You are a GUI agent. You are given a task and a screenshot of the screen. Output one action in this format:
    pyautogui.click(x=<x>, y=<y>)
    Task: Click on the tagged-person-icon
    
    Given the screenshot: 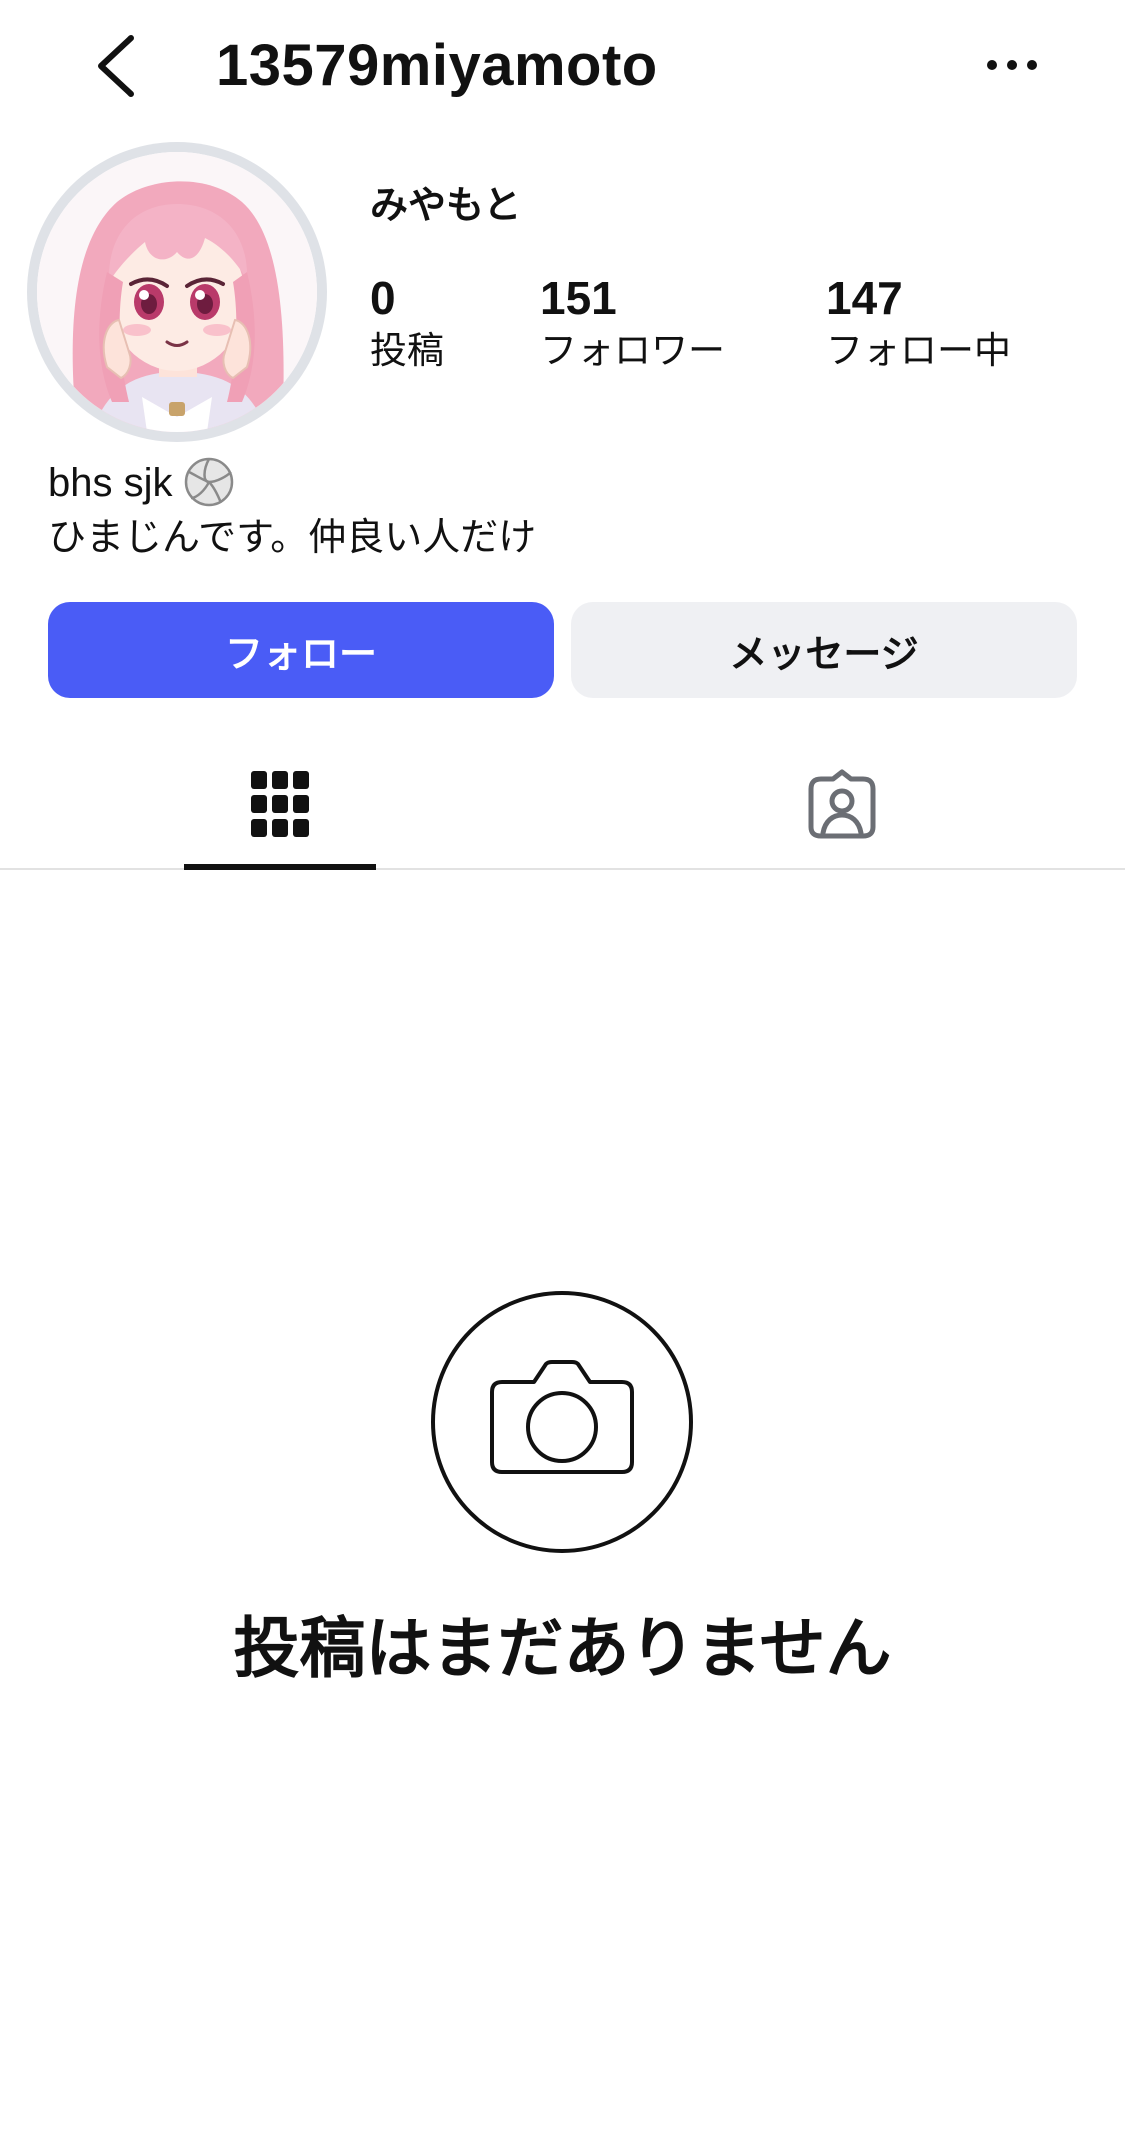 What is the action you would take?
    pyautogui.click(x=842, y=804)
    